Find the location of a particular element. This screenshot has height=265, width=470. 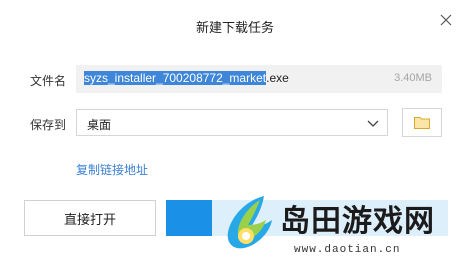

file-size: 3.40MB is located at coordinates (413, 78).